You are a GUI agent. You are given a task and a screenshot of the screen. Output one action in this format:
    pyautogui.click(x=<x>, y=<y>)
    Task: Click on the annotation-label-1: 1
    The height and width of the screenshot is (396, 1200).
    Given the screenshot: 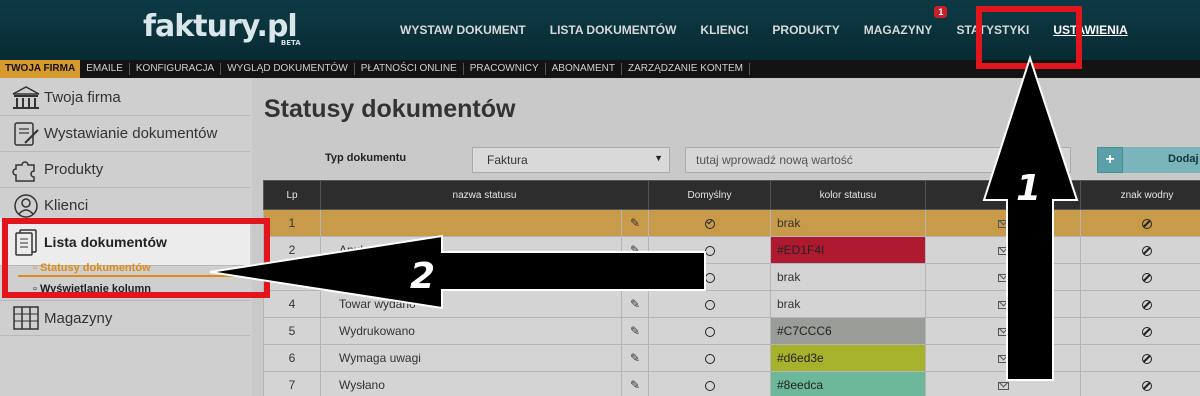 What is the action you would take?
    pyautogui.click(x=1028, y=188)
    